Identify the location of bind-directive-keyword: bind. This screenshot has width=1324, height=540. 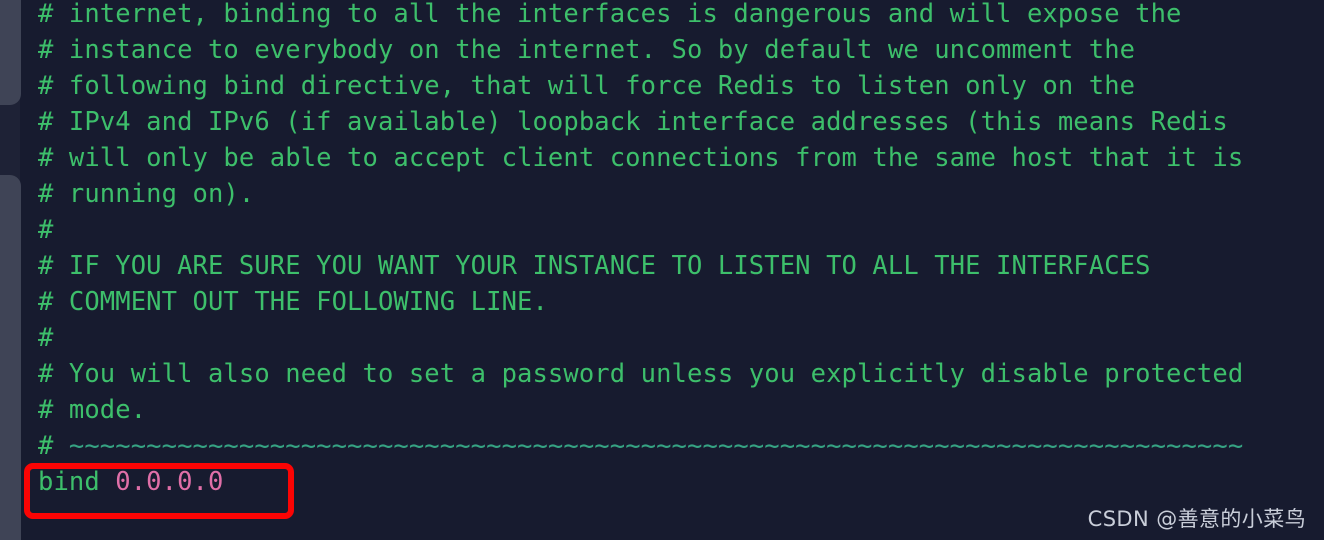
(69, 482).